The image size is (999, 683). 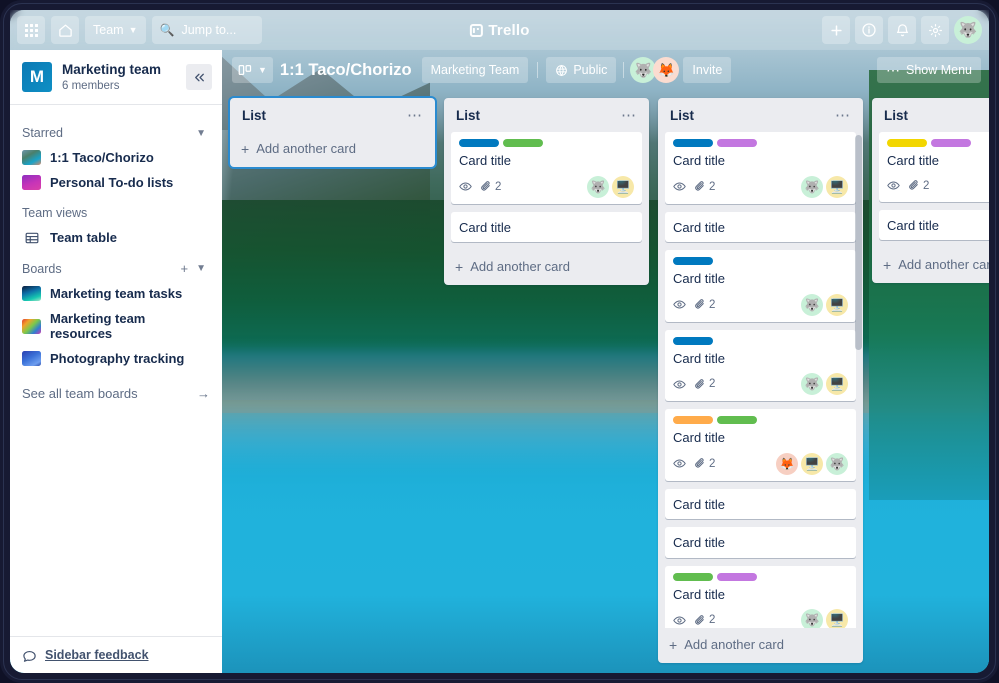 I want to click on plus-icon: +, so click(x=245, y=148).